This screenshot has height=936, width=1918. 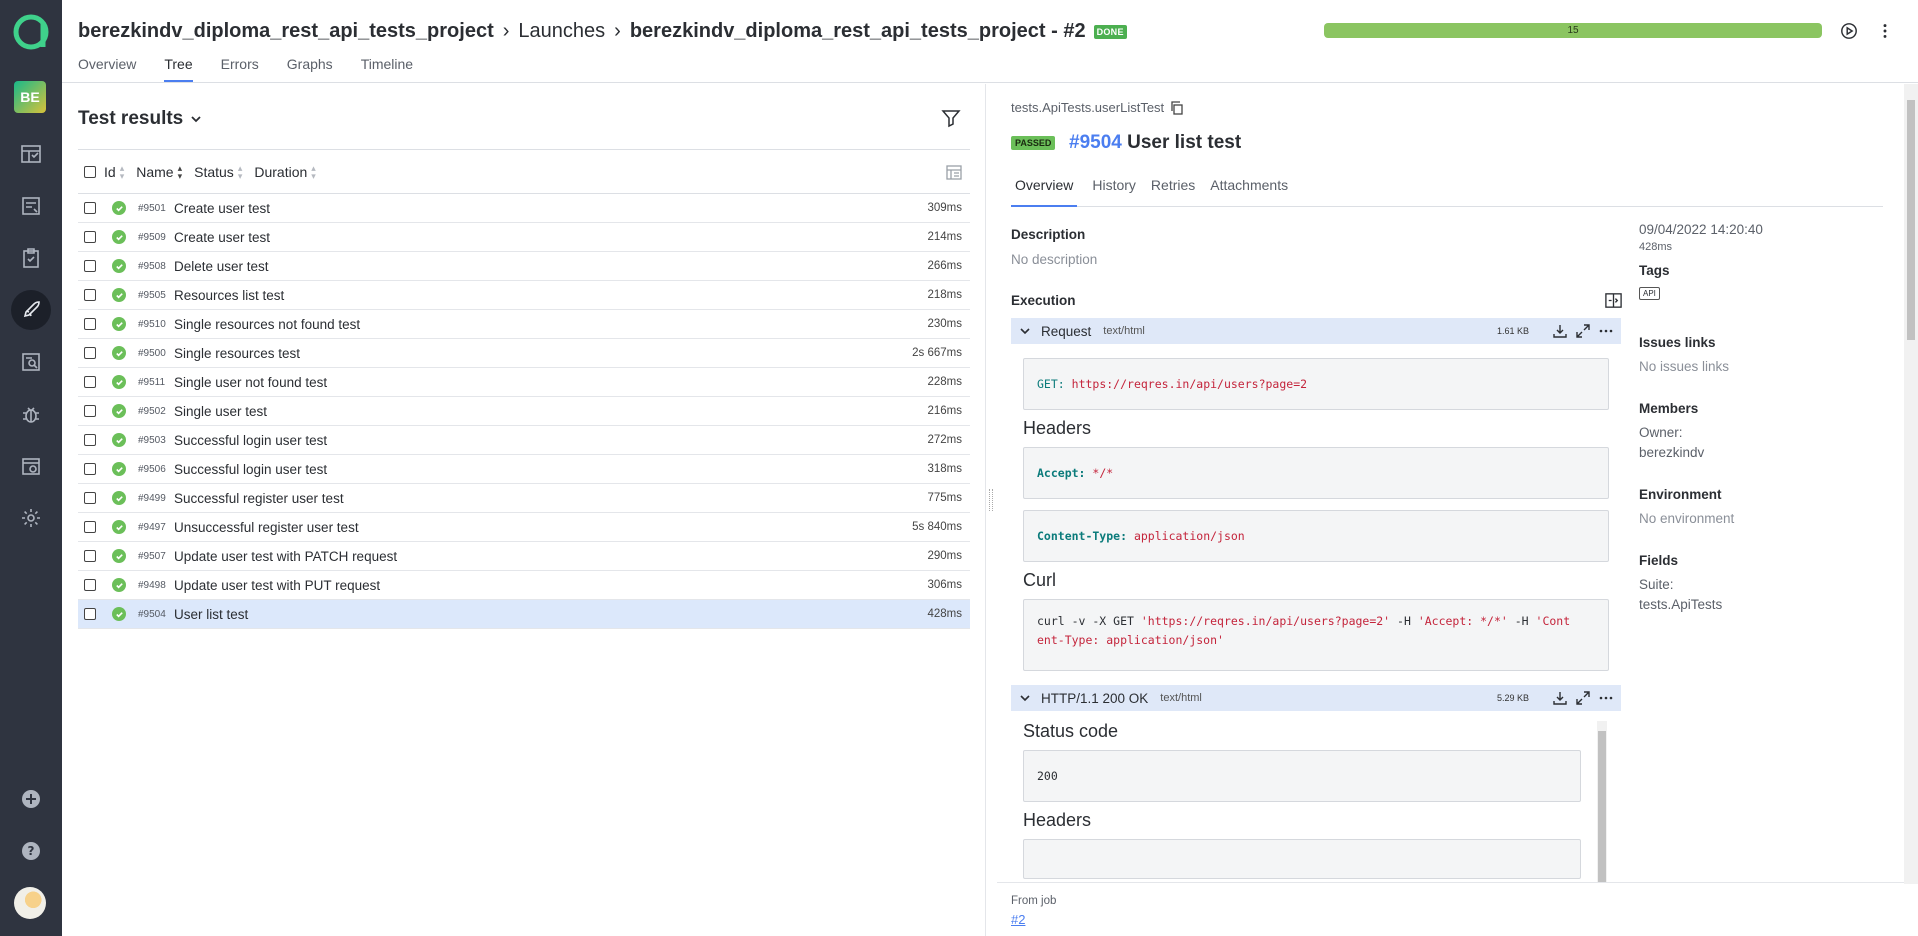 What do you see at coordinates (1613, 302) in the screenshot?
I see `split-view-icon` at bounding box center [1613, 302].